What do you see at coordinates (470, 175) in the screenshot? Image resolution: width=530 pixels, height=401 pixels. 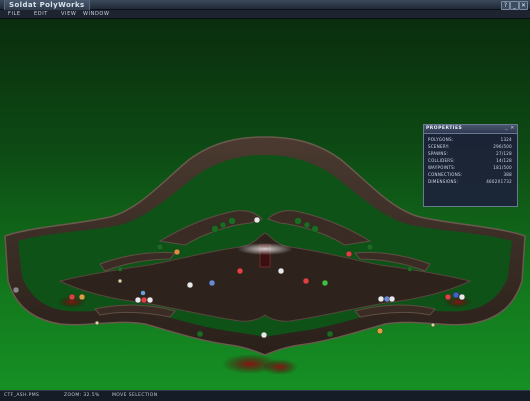 I see `prop-row-connections: Connections: 388` at bounding box center [470, 175].